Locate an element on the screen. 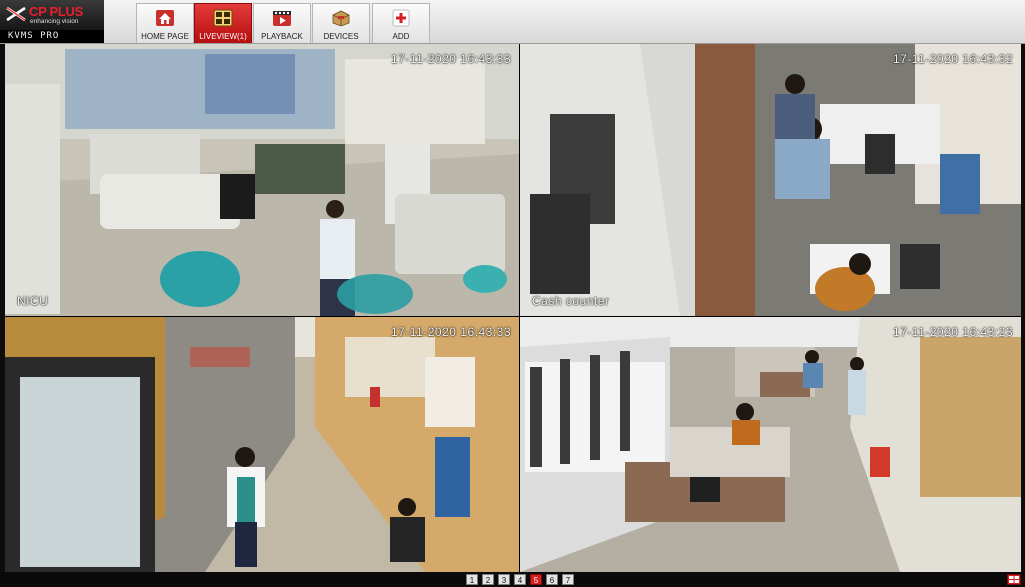 The image size is (1025, 587). bottom-bar: 1 2 3 4 5 6 7 is located at coordinates (512, 579).